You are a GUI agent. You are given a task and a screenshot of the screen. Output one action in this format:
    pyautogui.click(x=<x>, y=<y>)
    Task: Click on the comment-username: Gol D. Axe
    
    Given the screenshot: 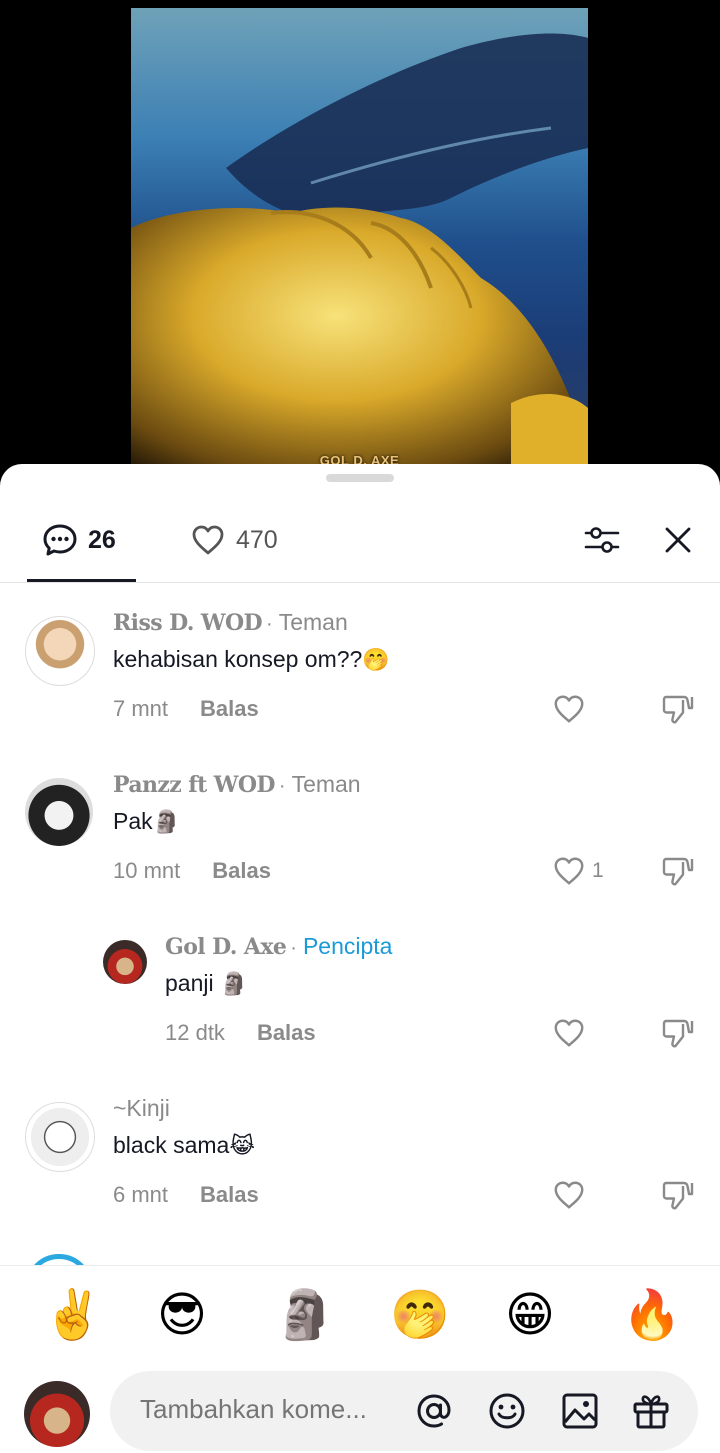 What is the action you would take?
    pyautogui.click(x=226, y=947)
    